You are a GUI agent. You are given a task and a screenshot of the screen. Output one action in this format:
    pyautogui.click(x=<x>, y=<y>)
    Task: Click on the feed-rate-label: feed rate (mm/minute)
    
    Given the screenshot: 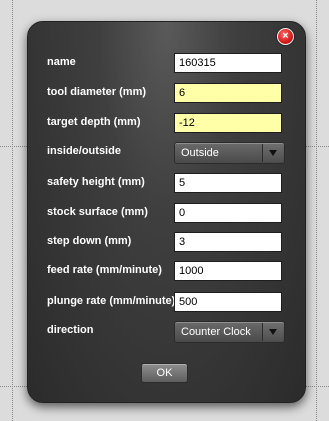 What is the action you would take?
    pyautogui.click(x=104, y=270)
    